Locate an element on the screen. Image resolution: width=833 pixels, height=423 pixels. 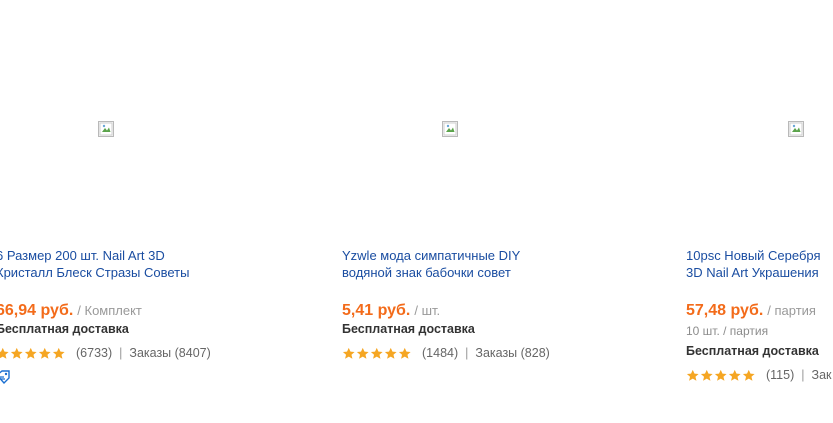
price-row: 57,48 руб. / партия is located at coordinates (751, 311).